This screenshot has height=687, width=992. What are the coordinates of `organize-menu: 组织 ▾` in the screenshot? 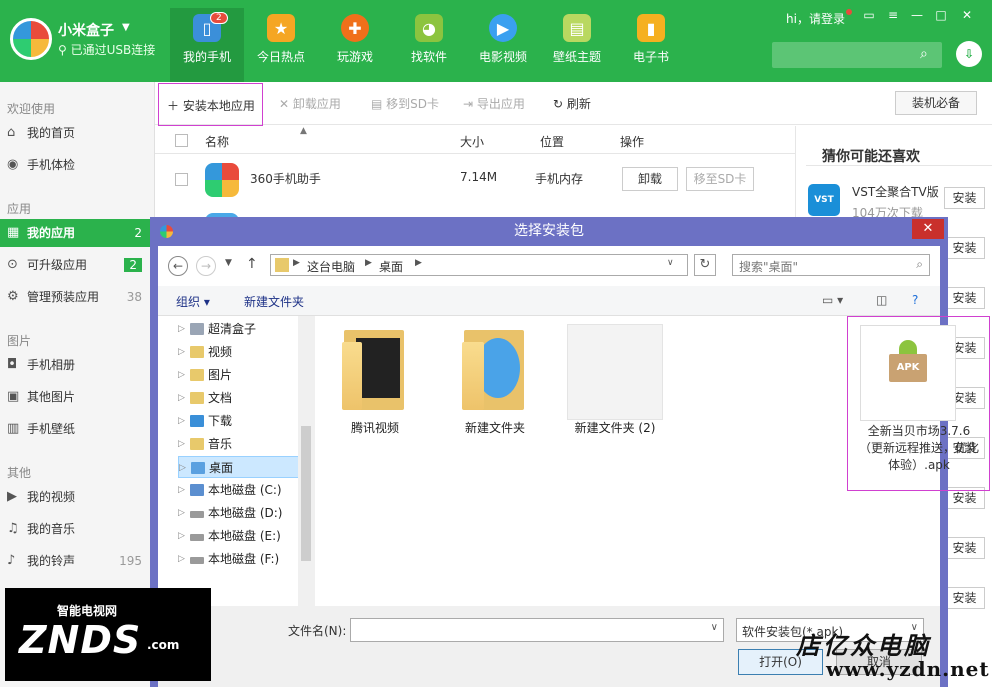 It's located at (193, 301).